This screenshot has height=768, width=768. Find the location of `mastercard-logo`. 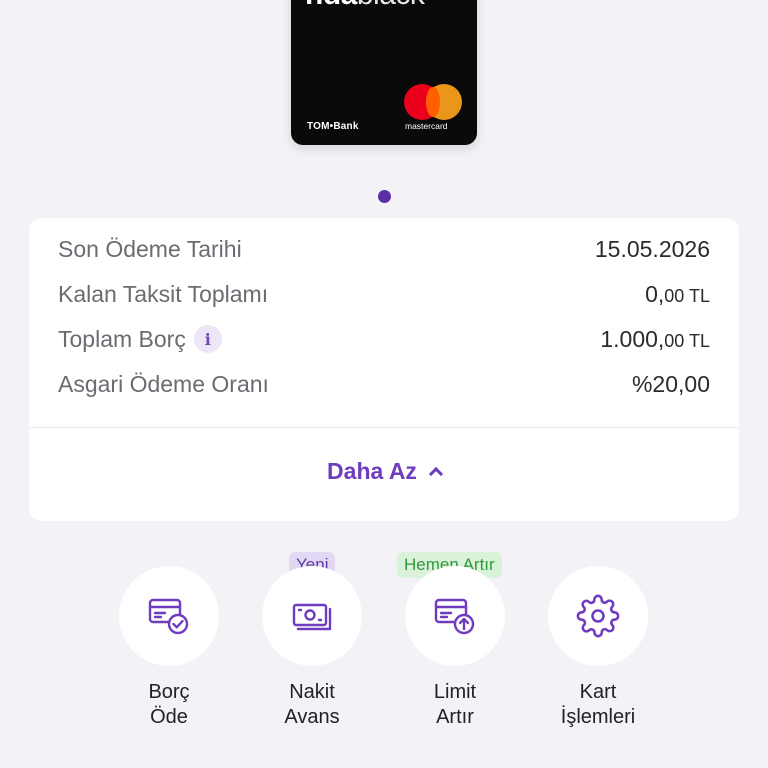

mastercard-logo is located at coordinates (433, 104).